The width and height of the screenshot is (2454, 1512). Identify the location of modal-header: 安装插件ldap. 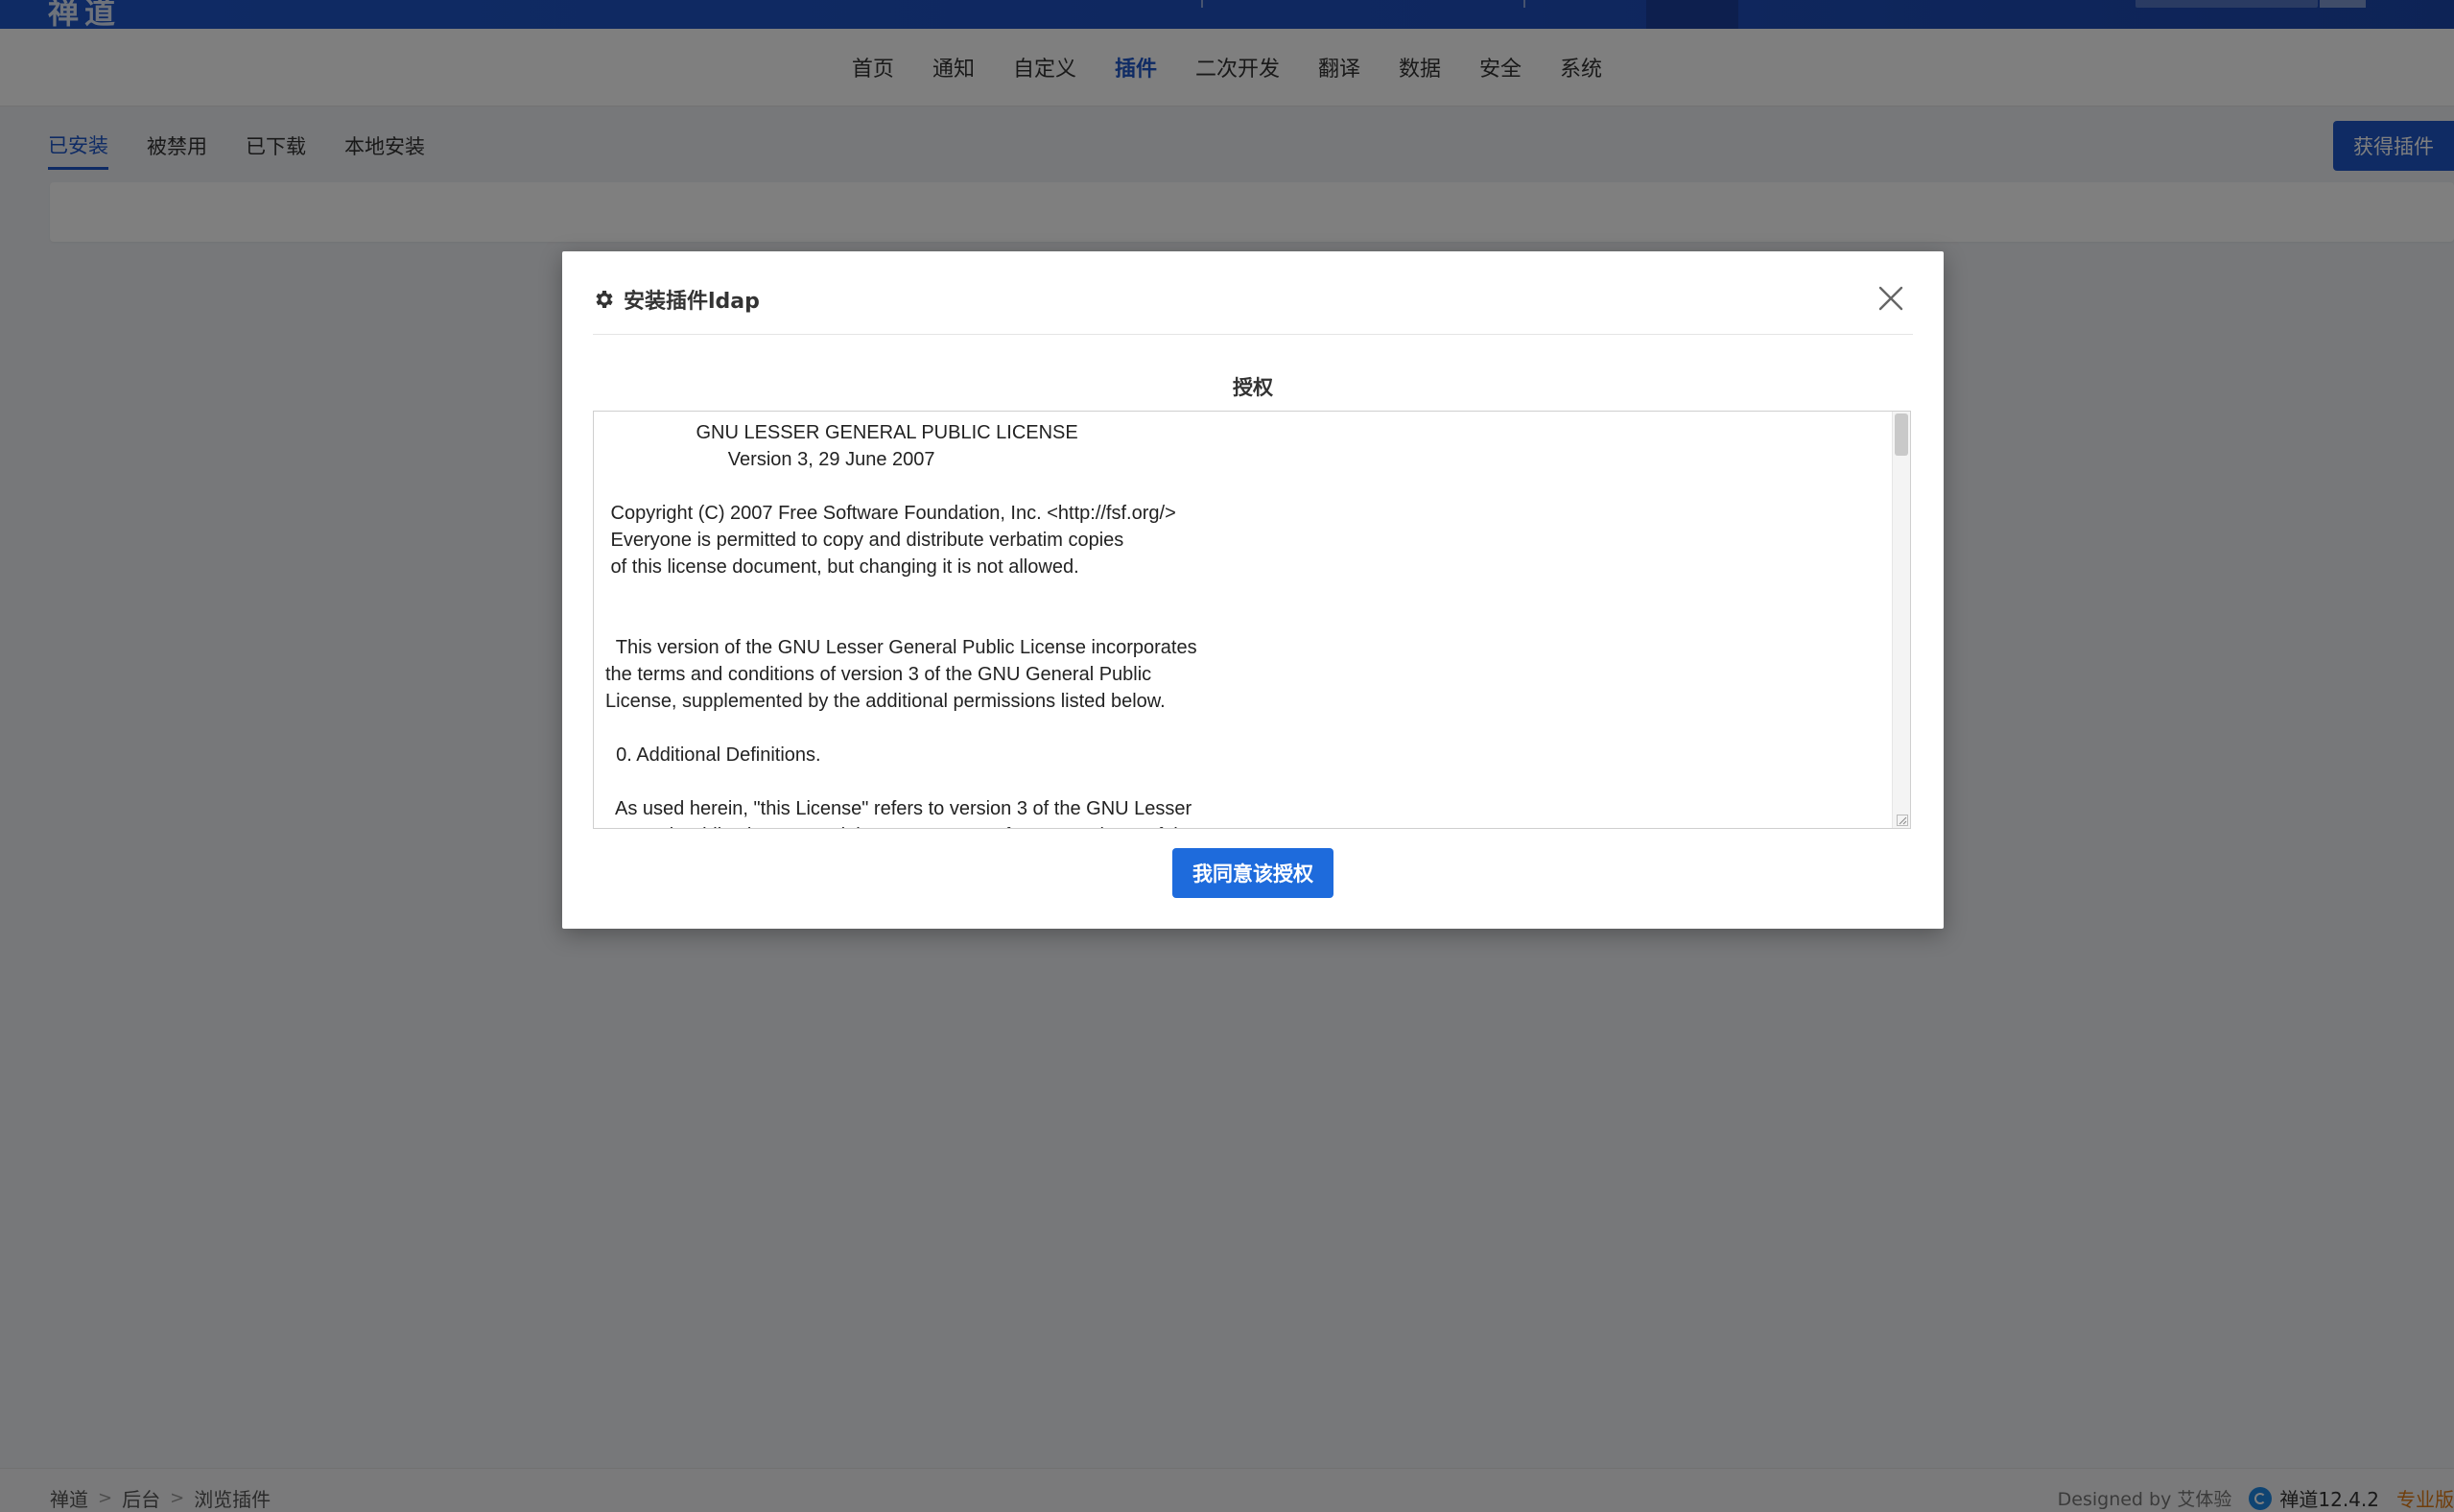
(1253, 305).